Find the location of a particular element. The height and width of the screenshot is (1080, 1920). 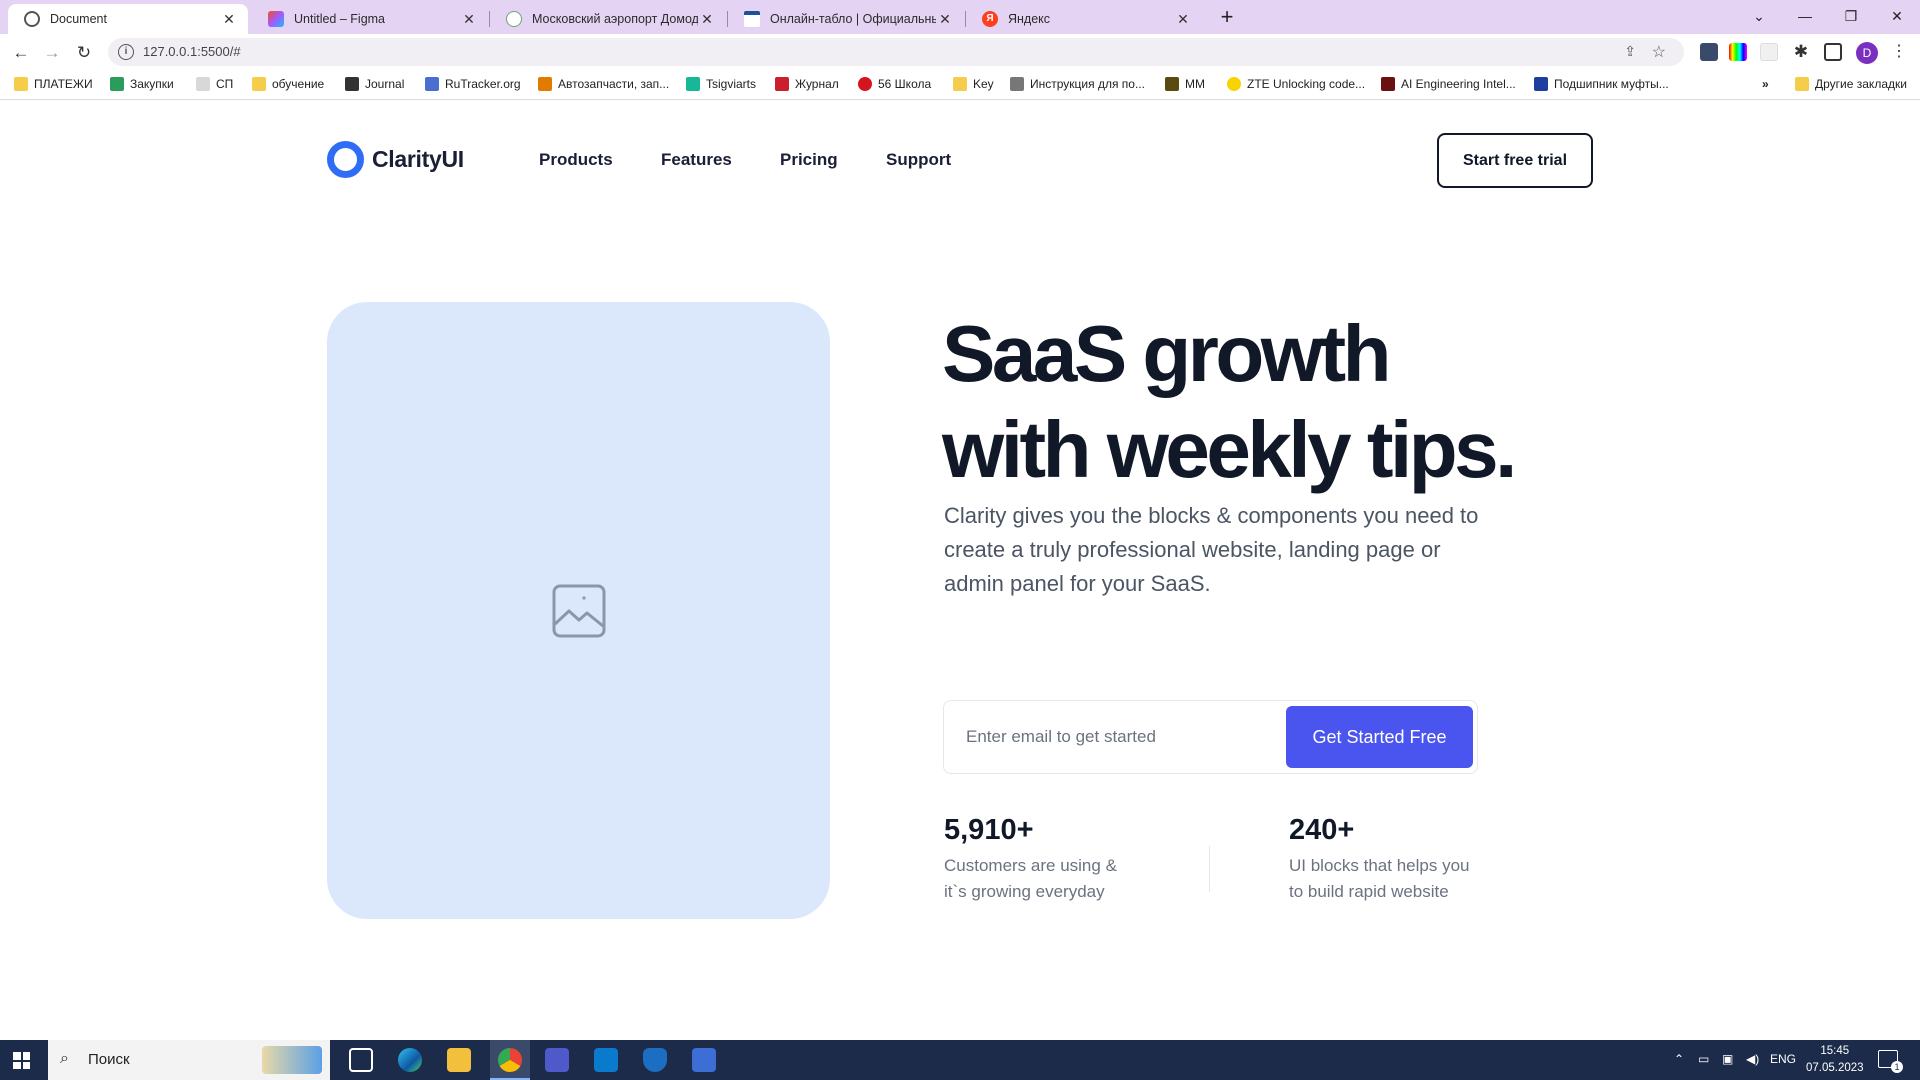

autoparts-icon is located at coordinates (545, 84).